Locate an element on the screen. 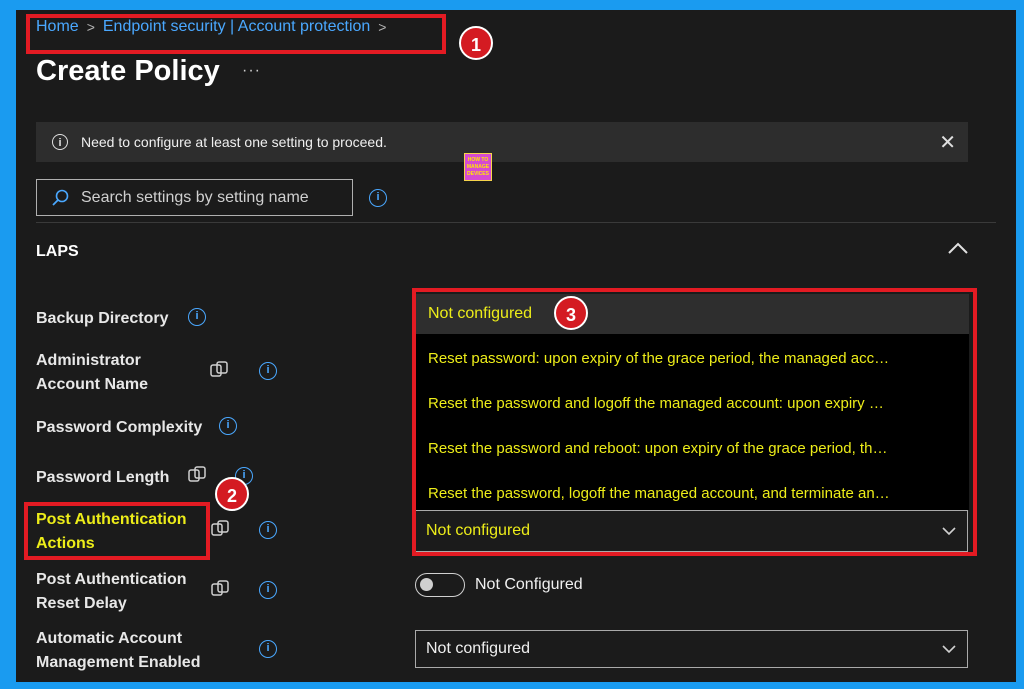 The width and height of the screenshot is (1024, 689). step-badge: 3 is located at coordinates (571, 313).